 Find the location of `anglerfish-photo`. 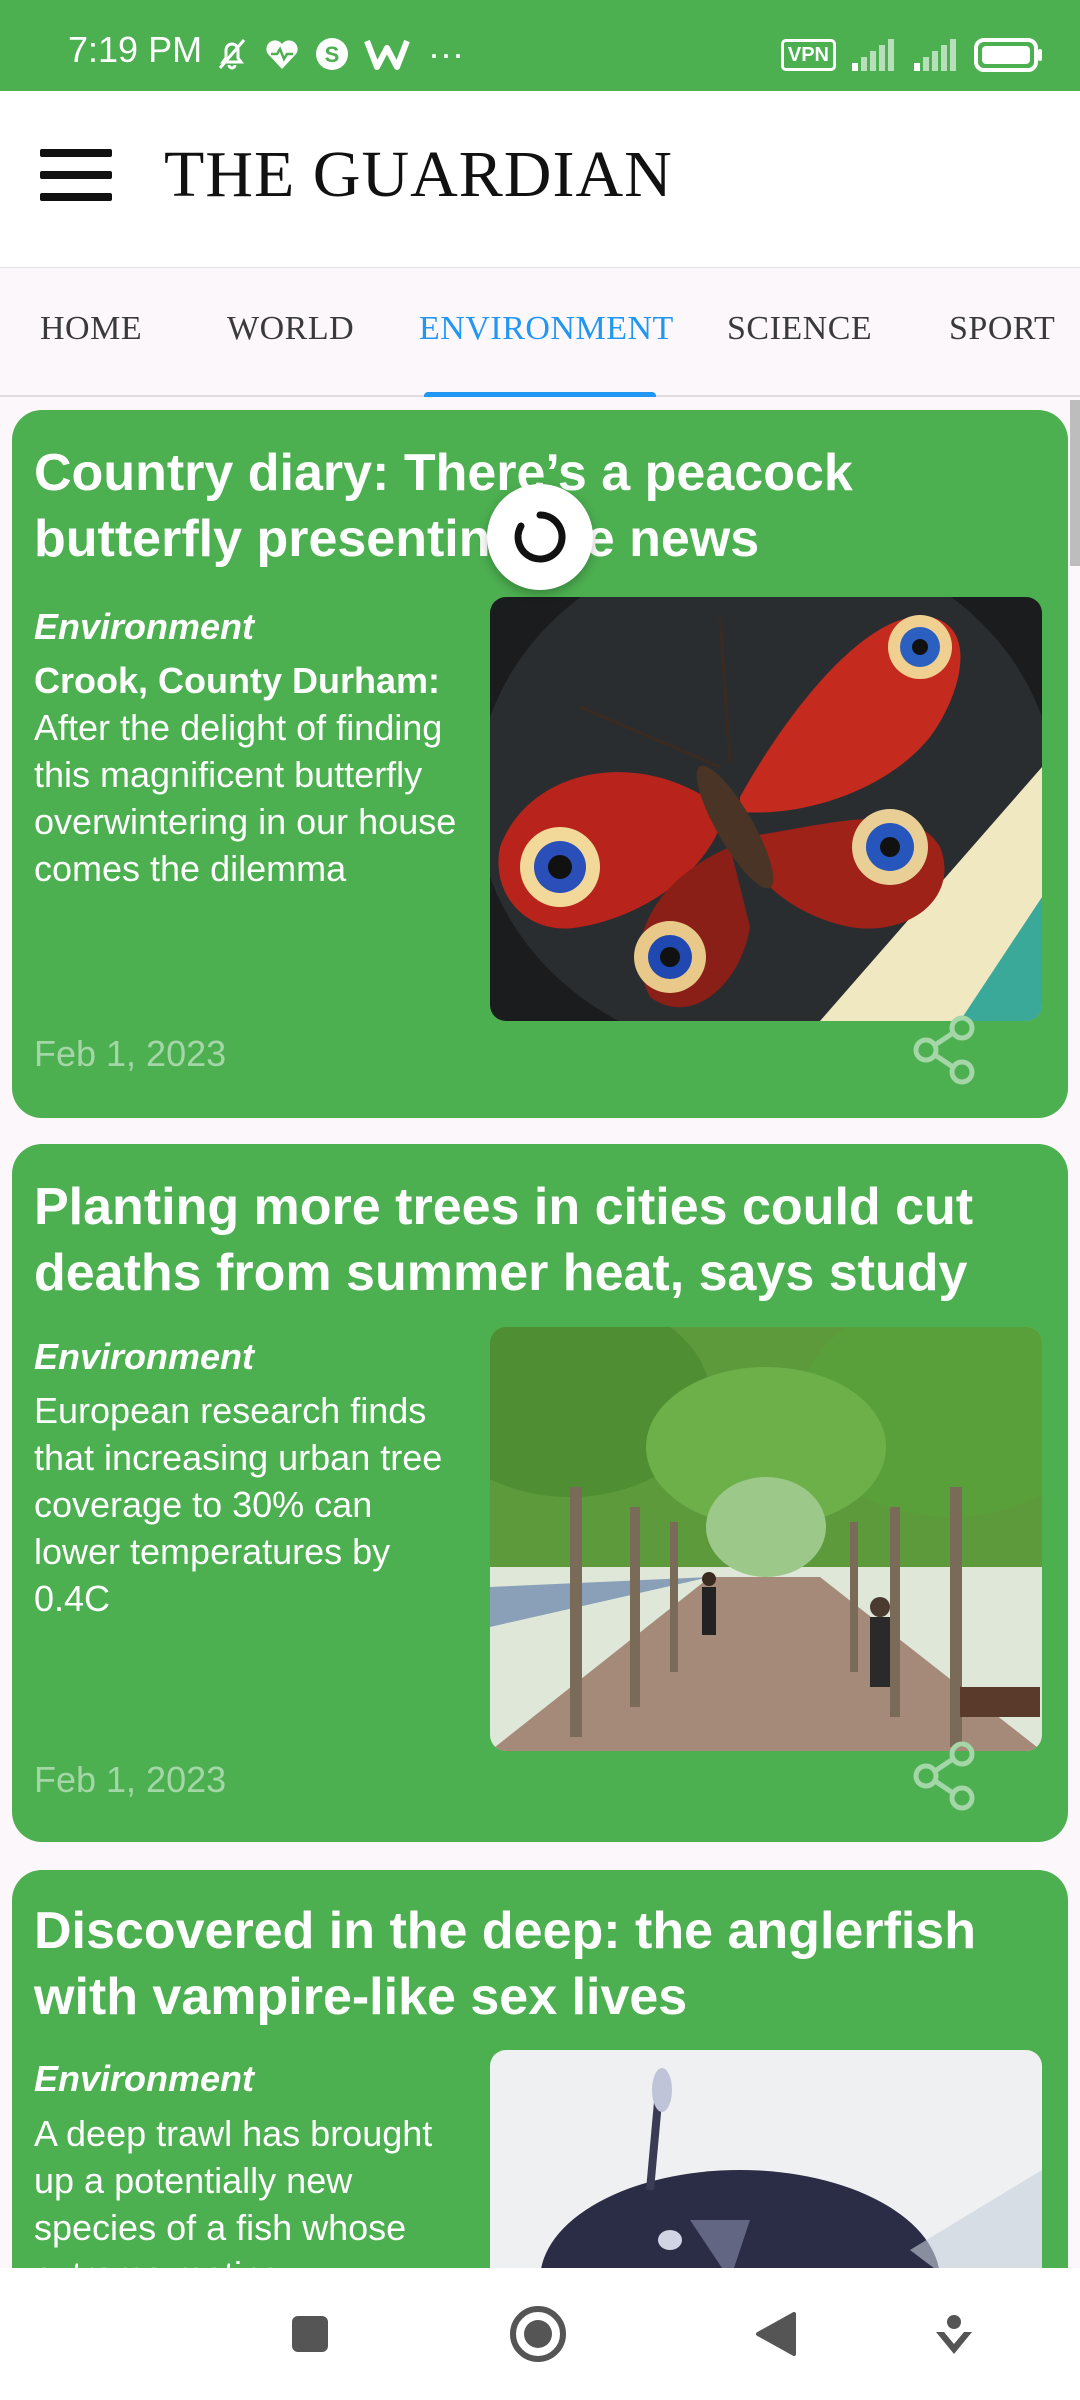

anglerfish-photo is located at coordinates (766, 2159).